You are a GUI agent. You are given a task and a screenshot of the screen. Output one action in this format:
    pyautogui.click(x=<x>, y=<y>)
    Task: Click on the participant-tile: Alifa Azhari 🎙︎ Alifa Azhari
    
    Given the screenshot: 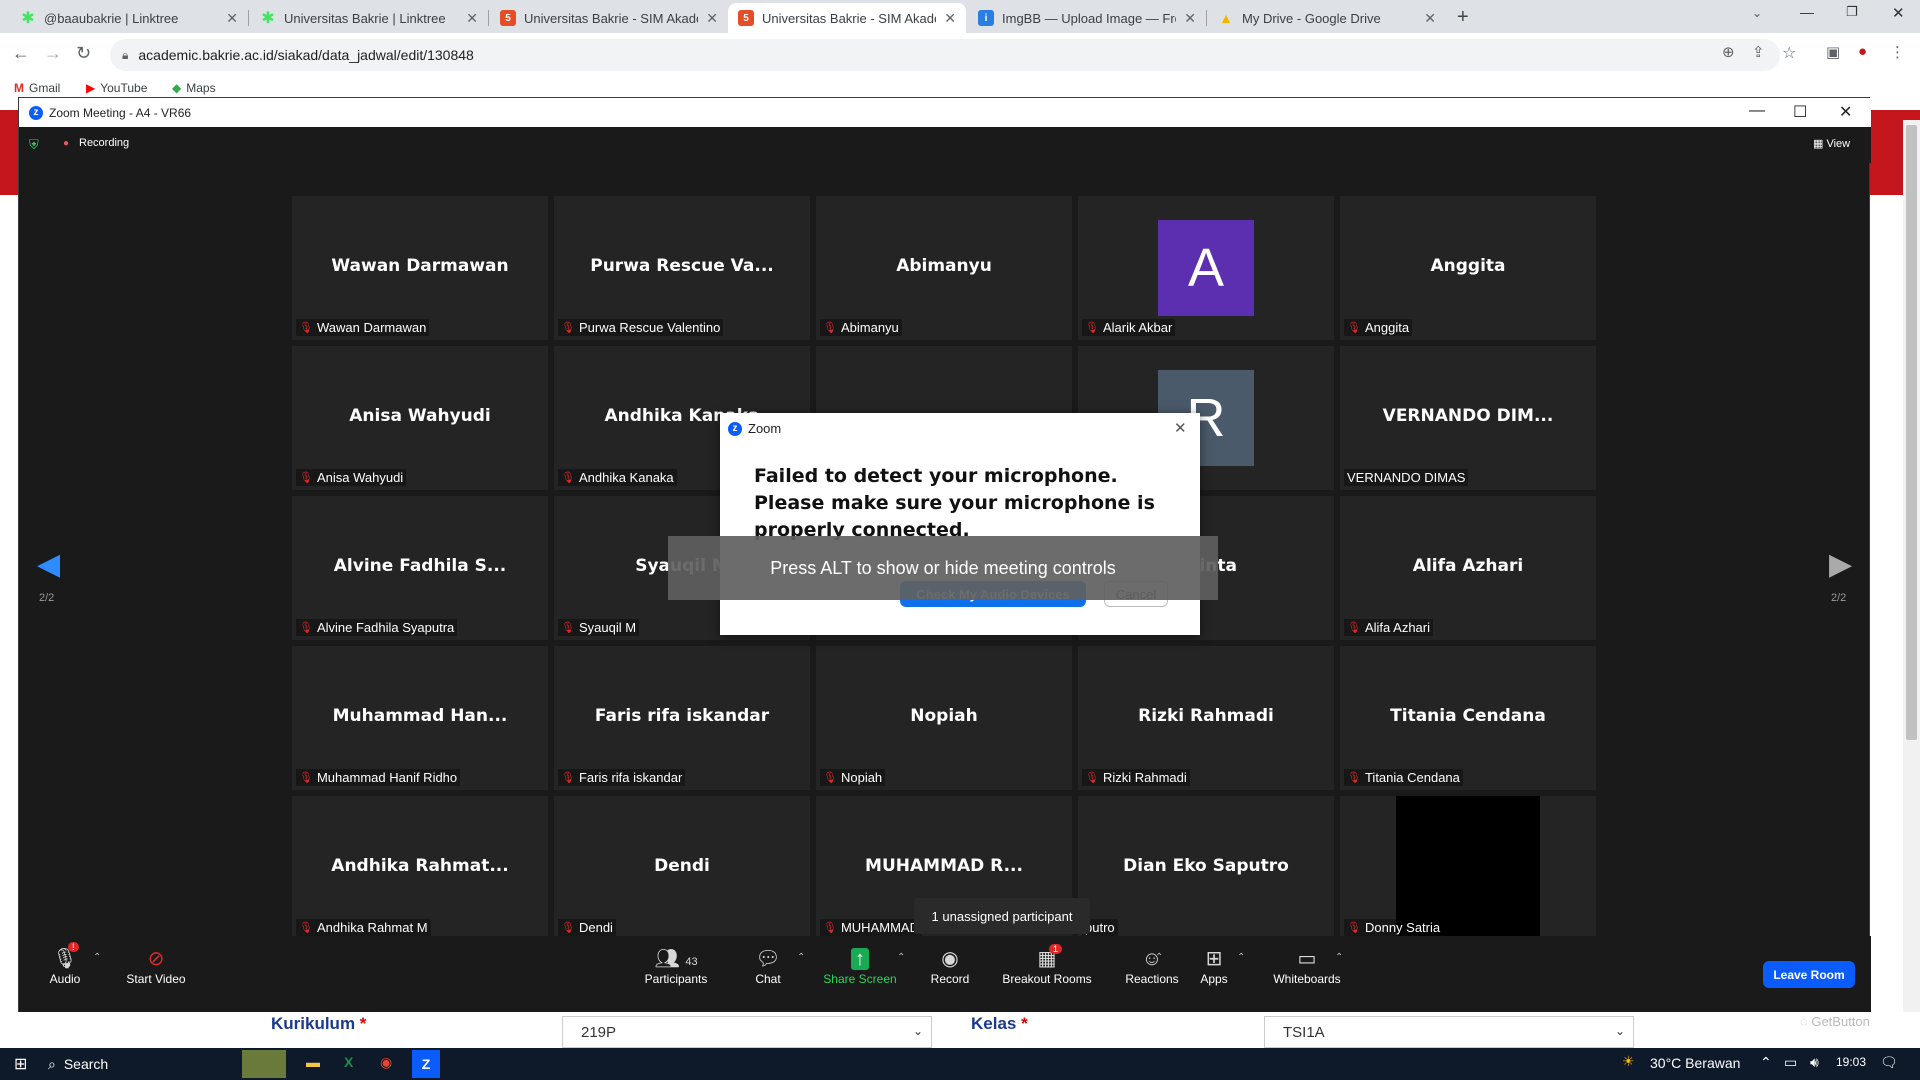 What is the action you would take?
    pyautogui.click(x=1468, y=568)
    